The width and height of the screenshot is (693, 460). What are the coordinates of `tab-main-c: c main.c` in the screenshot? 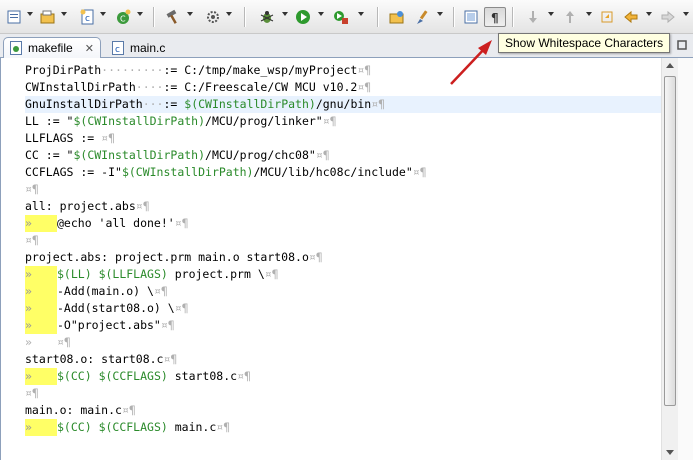 It's located at (142, 47).